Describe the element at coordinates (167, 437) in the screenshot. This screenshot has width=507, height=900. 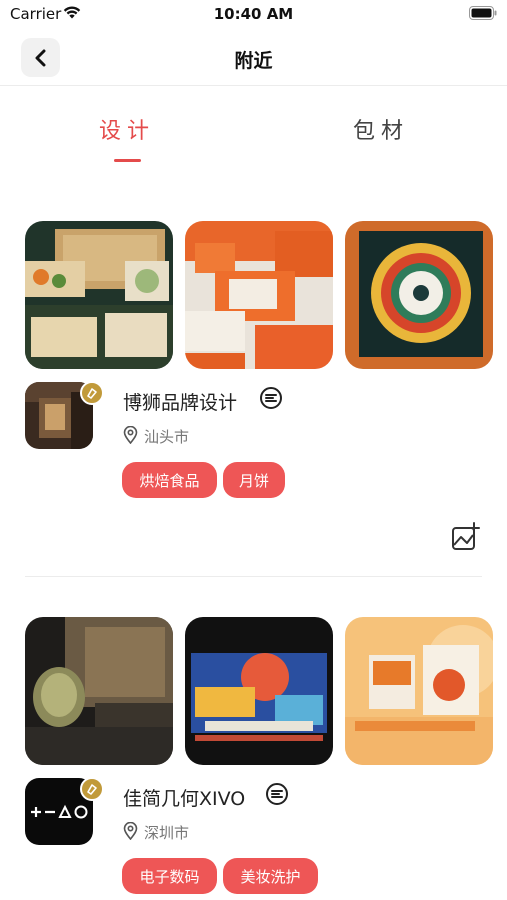
I see `studio-city: 汕头市` at that location.